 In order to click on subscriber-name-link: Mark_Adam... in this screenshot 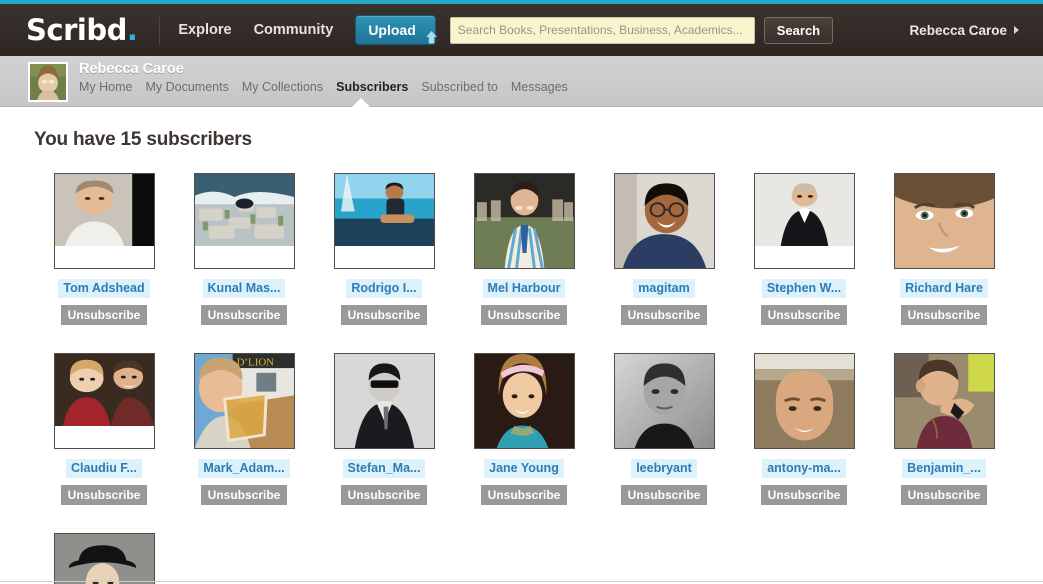, I will do `click(244, 468)`.